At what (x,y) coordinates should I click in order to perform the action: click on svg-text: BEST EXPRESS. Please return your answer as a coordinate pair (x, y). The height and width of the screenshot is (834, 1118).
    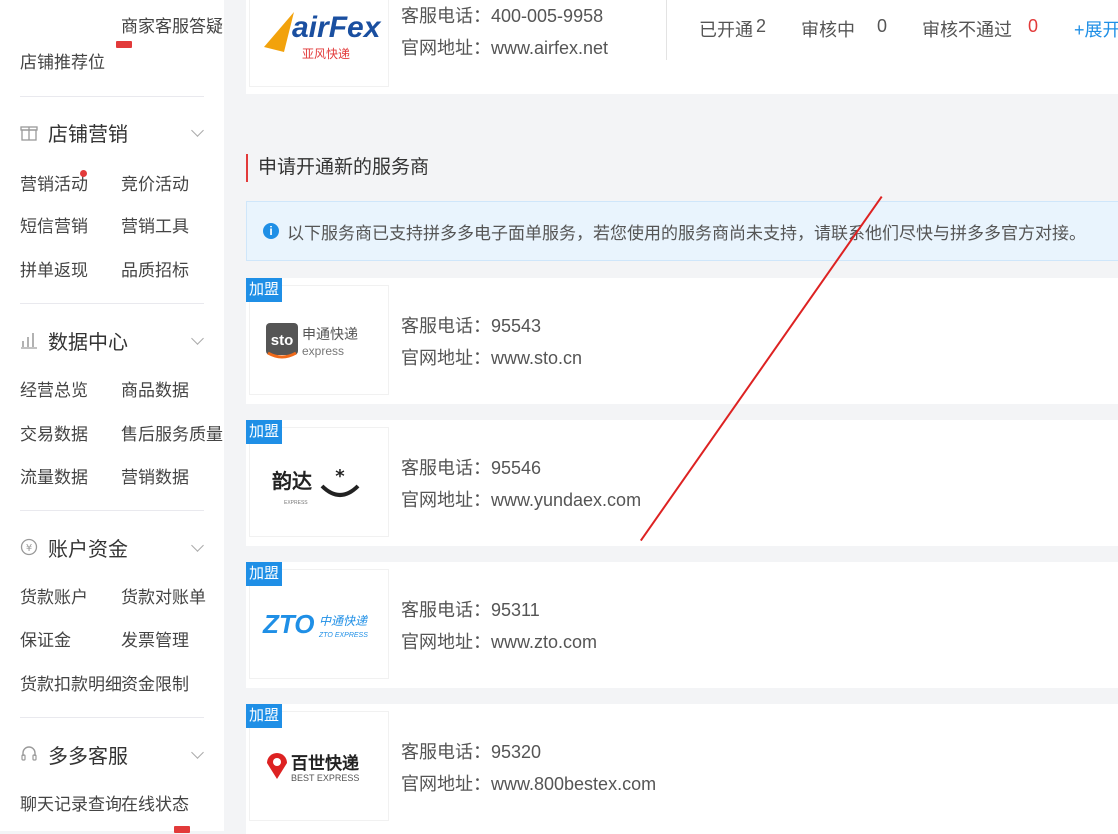
    Looking at the image, I should click on (325, 778).